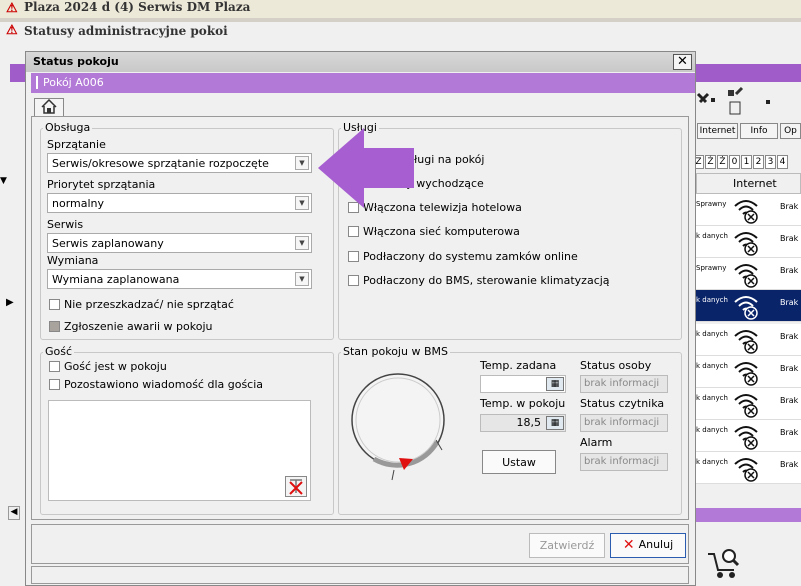 The image size is (801, 586). What do you see at coordinates (758, 162) in the screenshot?
I see `alphabet-filter-item: 2` at bounding box center [758, 162].